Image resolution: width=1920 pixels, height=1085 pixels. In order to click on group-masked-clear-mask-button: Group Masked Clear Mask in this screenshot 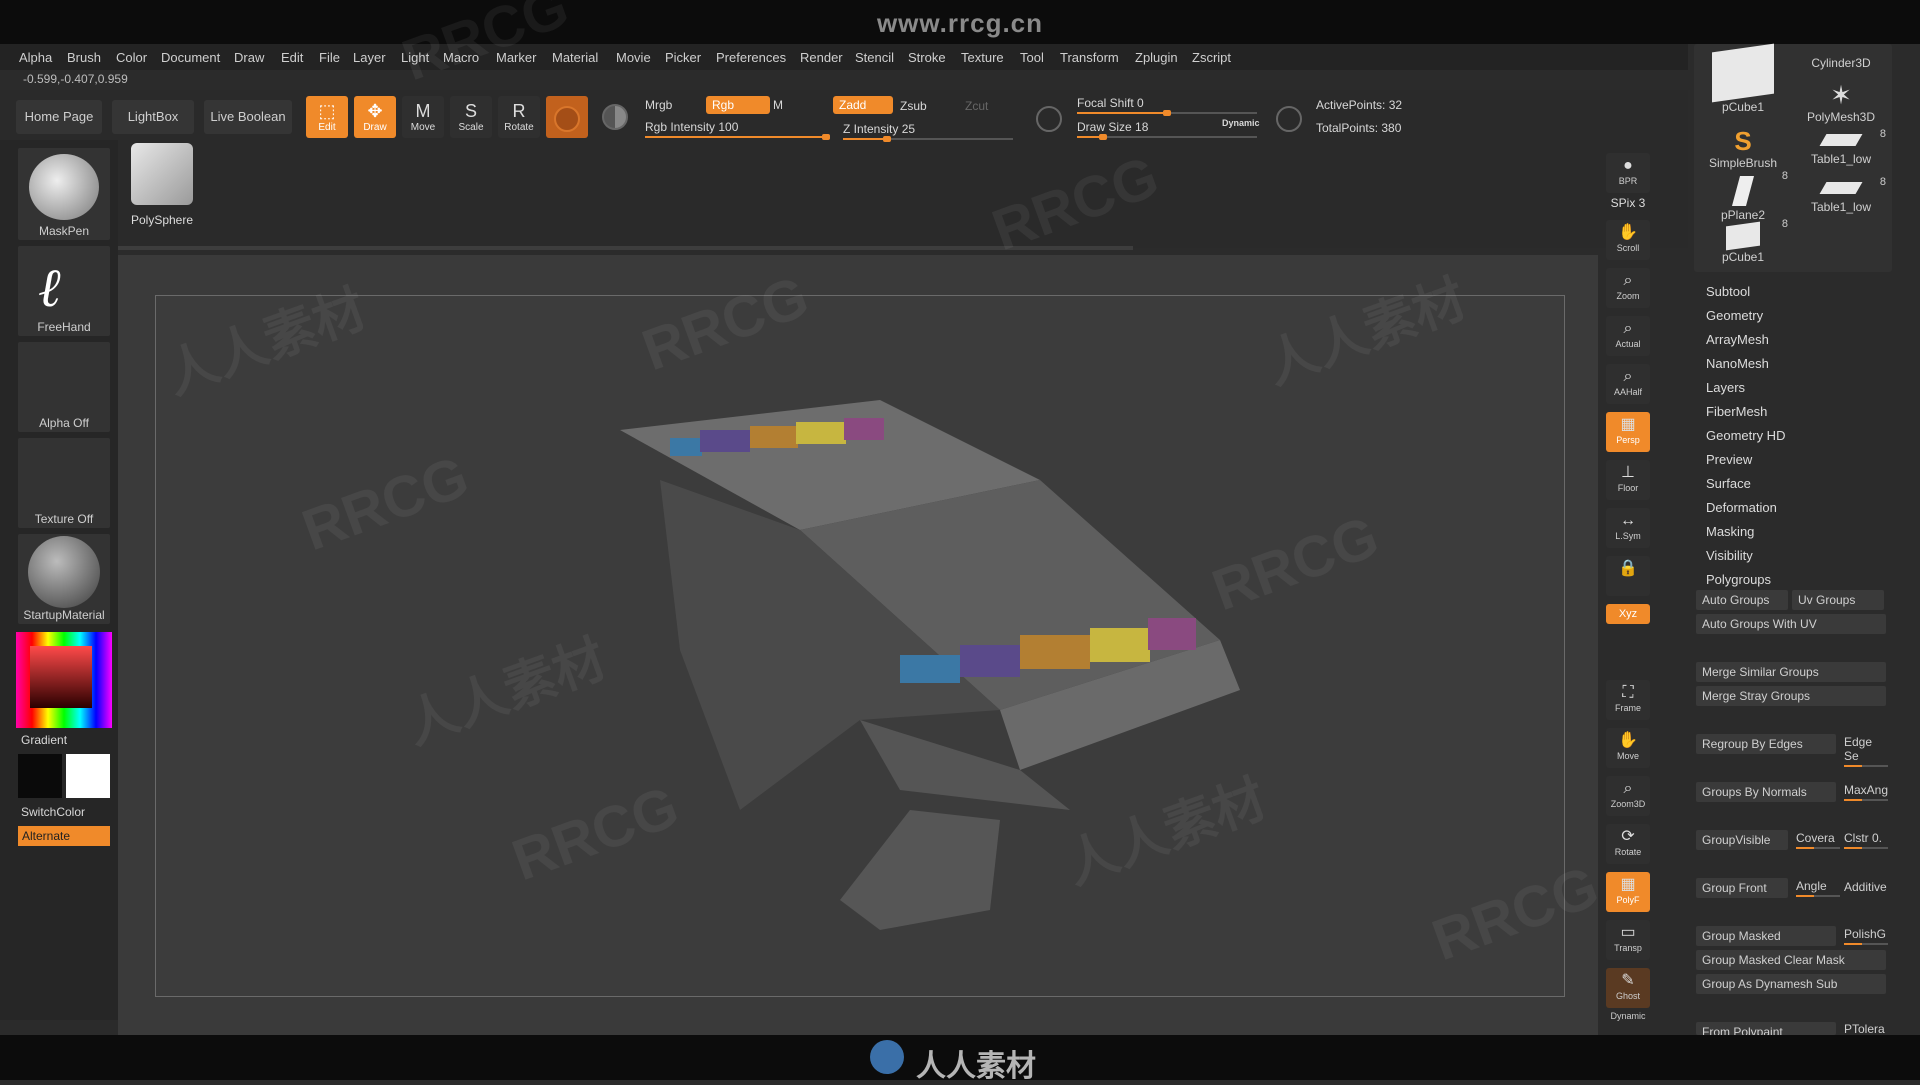, I will do `click(1791, 960)`.